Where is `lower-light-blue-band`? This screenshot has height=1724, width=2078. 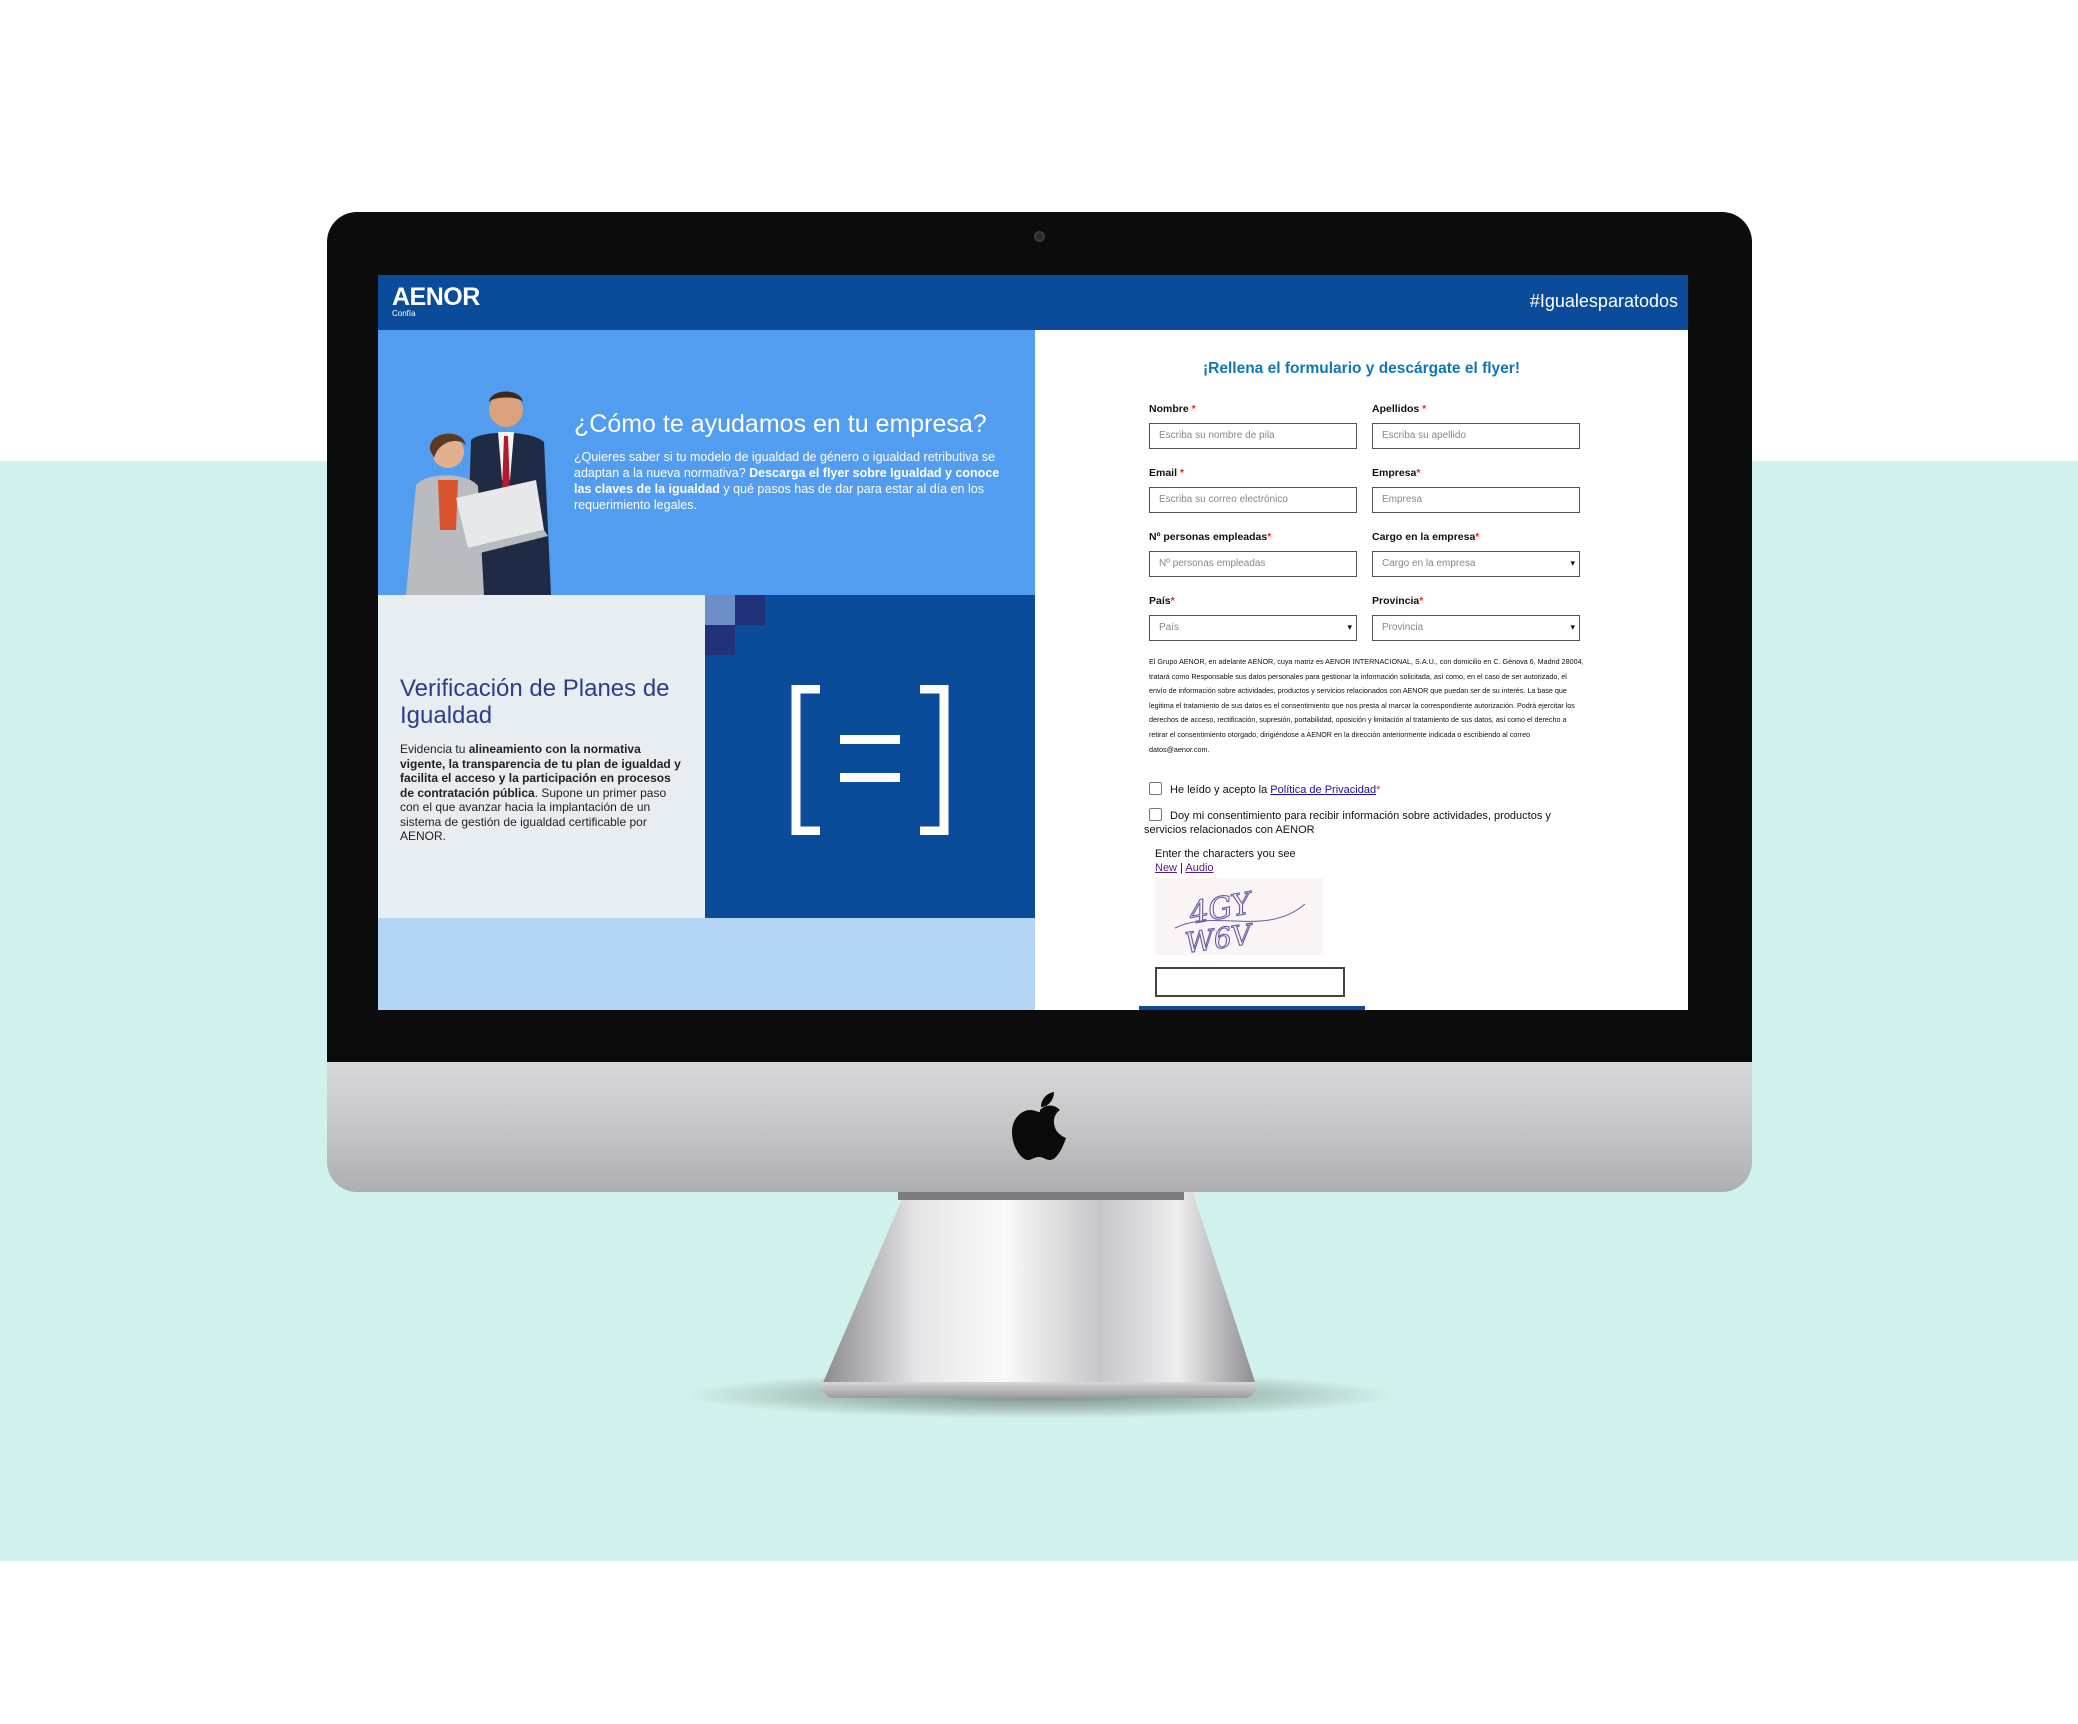 lower-light-blue-band is located at coordinates (706, 964).